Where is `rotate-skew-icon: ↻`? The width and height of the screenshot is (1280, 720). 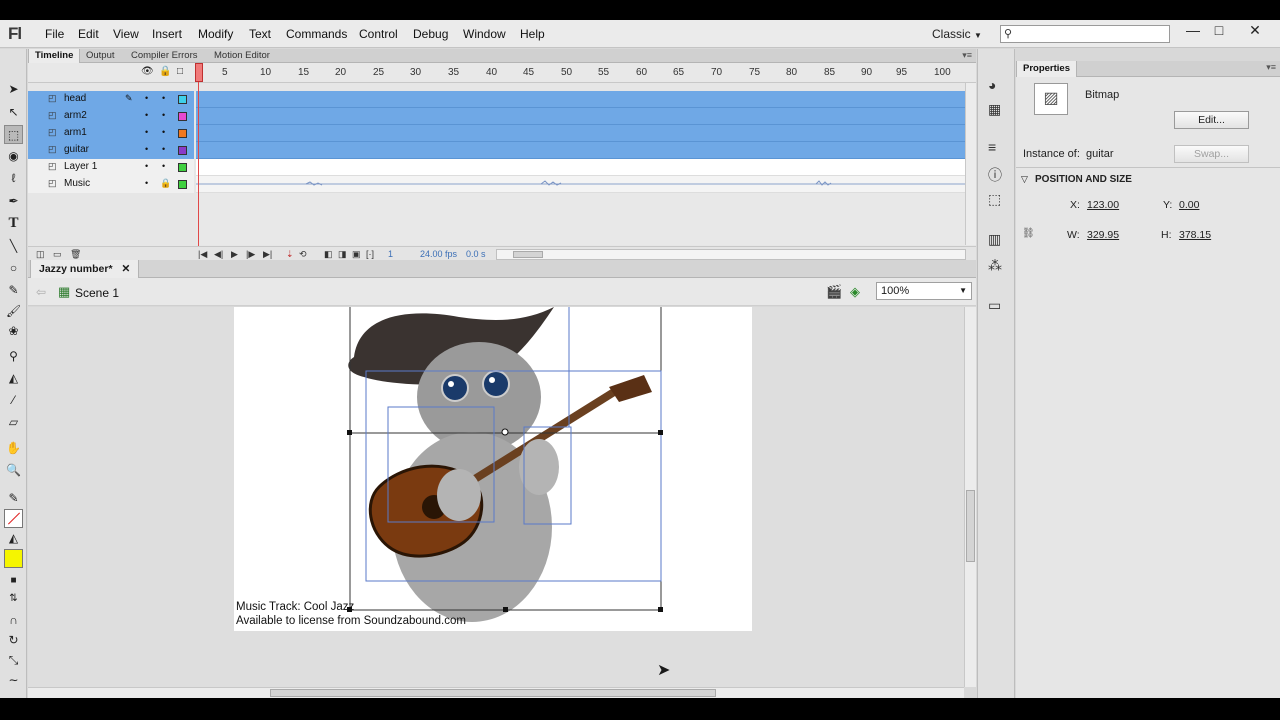
rotate-skew-icon: ↻ is located at coordinates (13, 640).